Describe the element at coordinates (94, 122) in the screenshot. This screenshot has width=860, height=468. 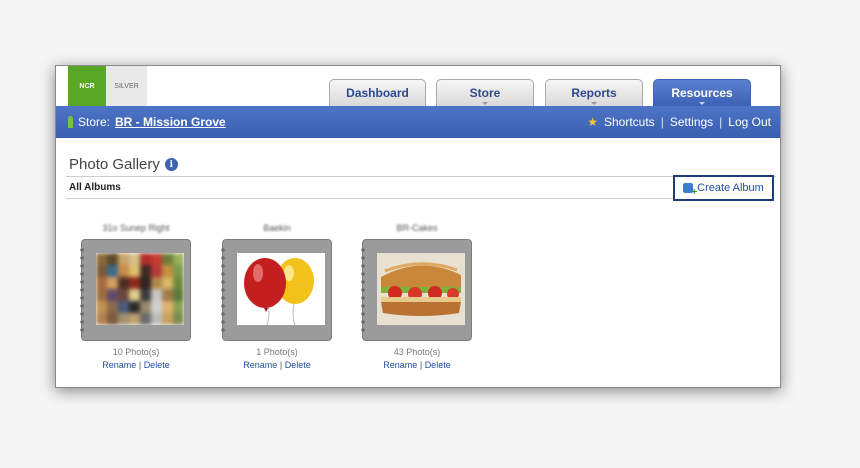
I see `store-label: Store:` at that location.